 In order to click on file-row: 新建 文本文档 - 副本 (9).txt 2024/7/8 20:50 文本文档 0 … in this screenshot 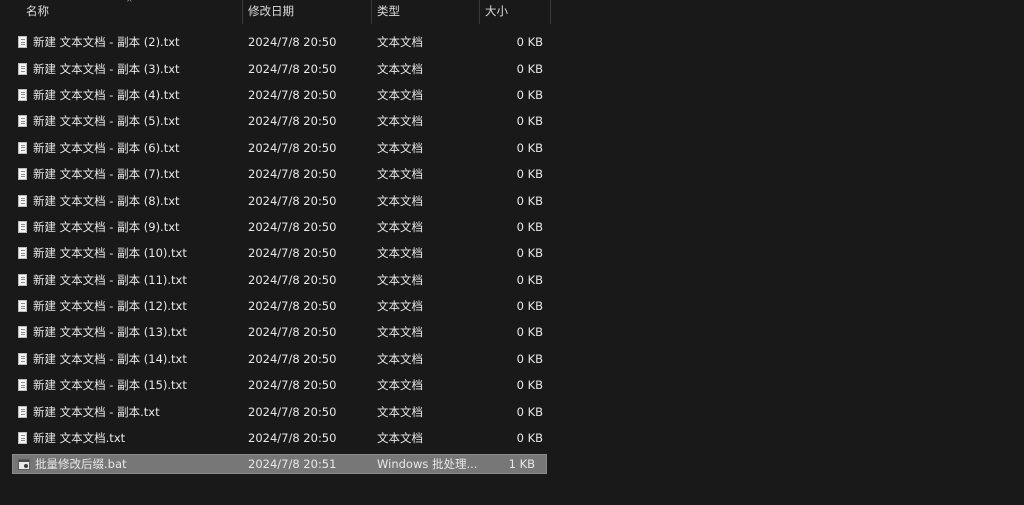, I will do `click(275, 227)`.